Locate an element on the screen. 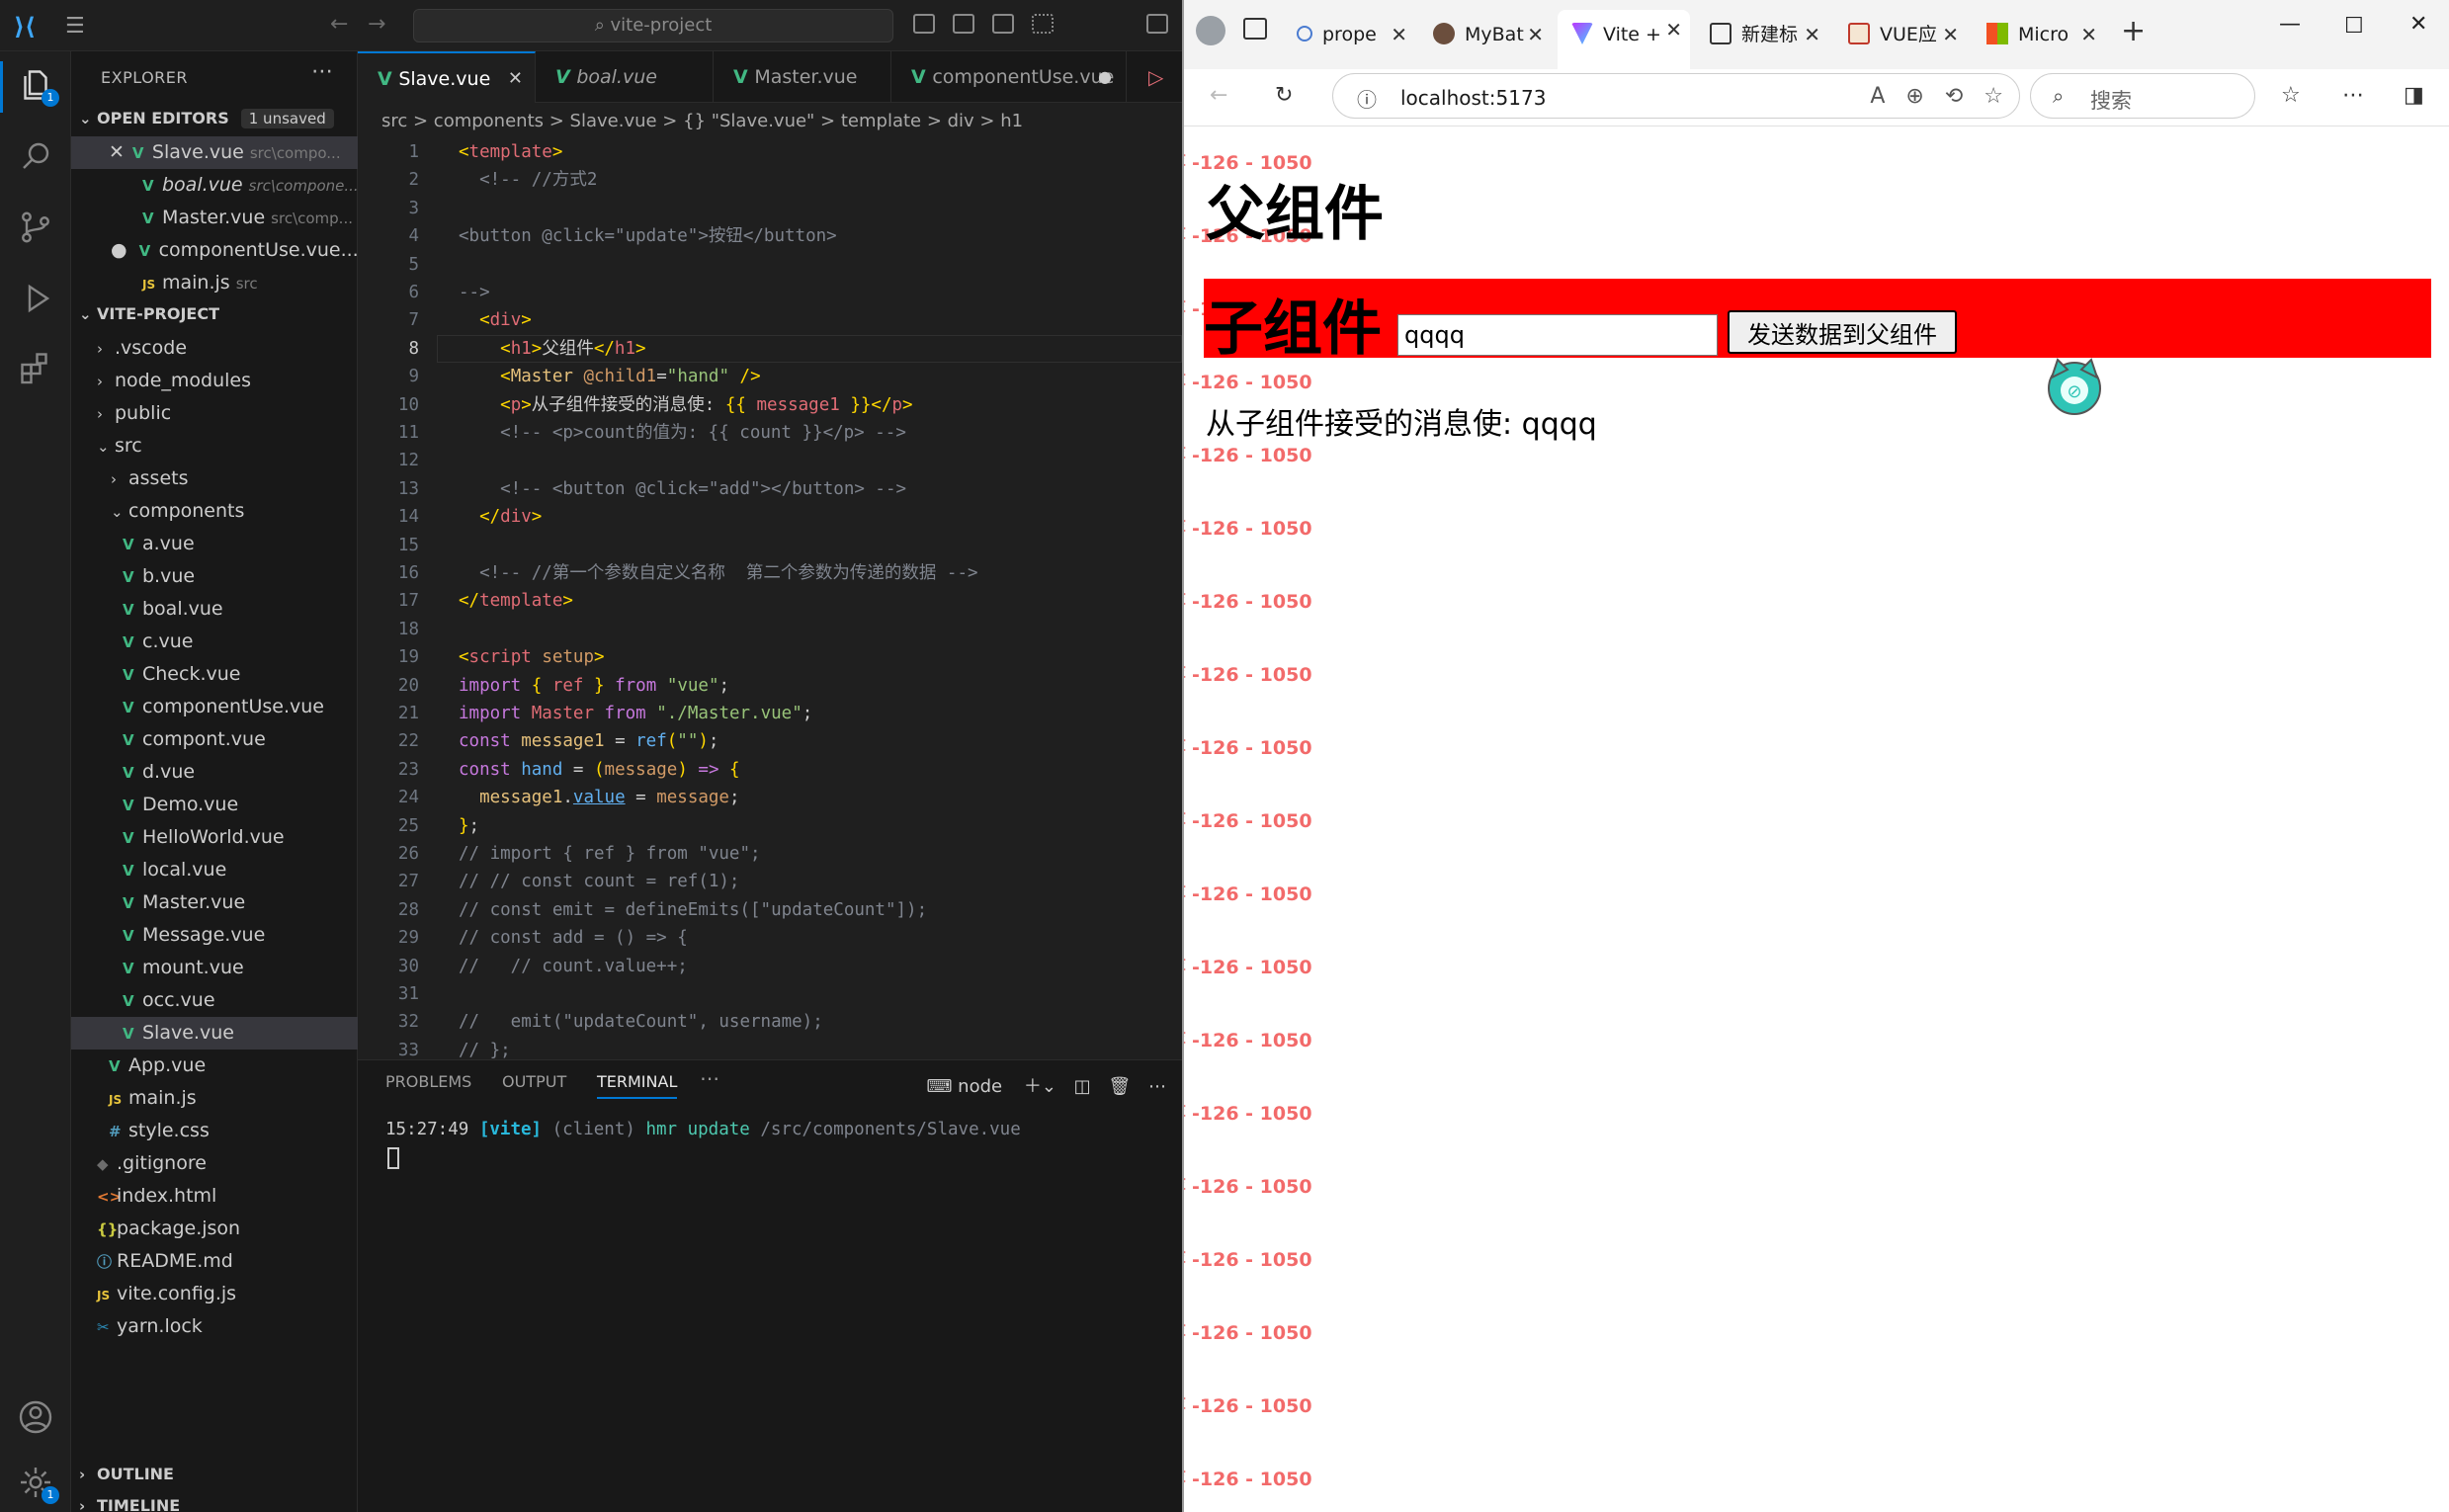  tree-file: Vocc.vue is located at coordinates (214, 1000).